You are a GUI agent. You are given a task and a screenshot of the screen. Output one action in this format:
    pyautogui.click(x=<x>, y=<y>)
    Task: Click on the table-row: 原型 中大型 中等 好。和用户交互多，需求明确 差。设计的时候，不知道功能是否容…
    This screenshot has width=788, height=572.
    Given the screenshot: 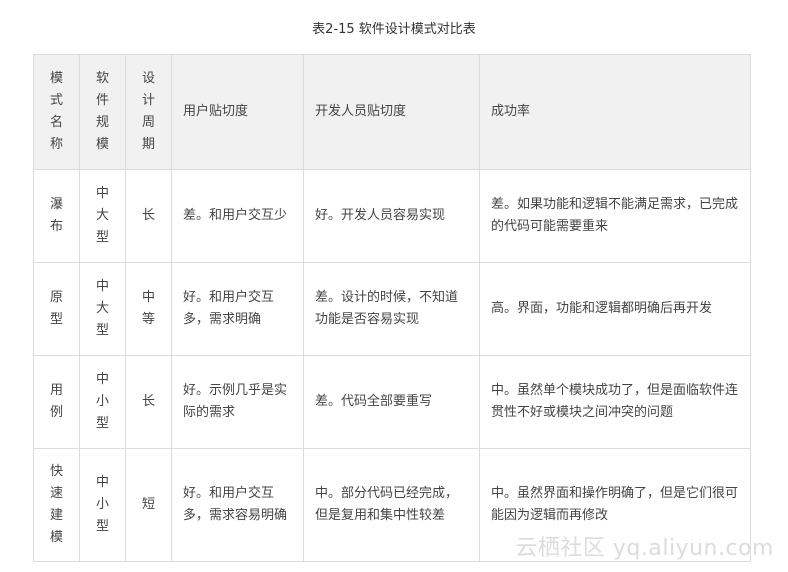 What is the action you would take?
    pyautogui.click(x=392, y=309)
    